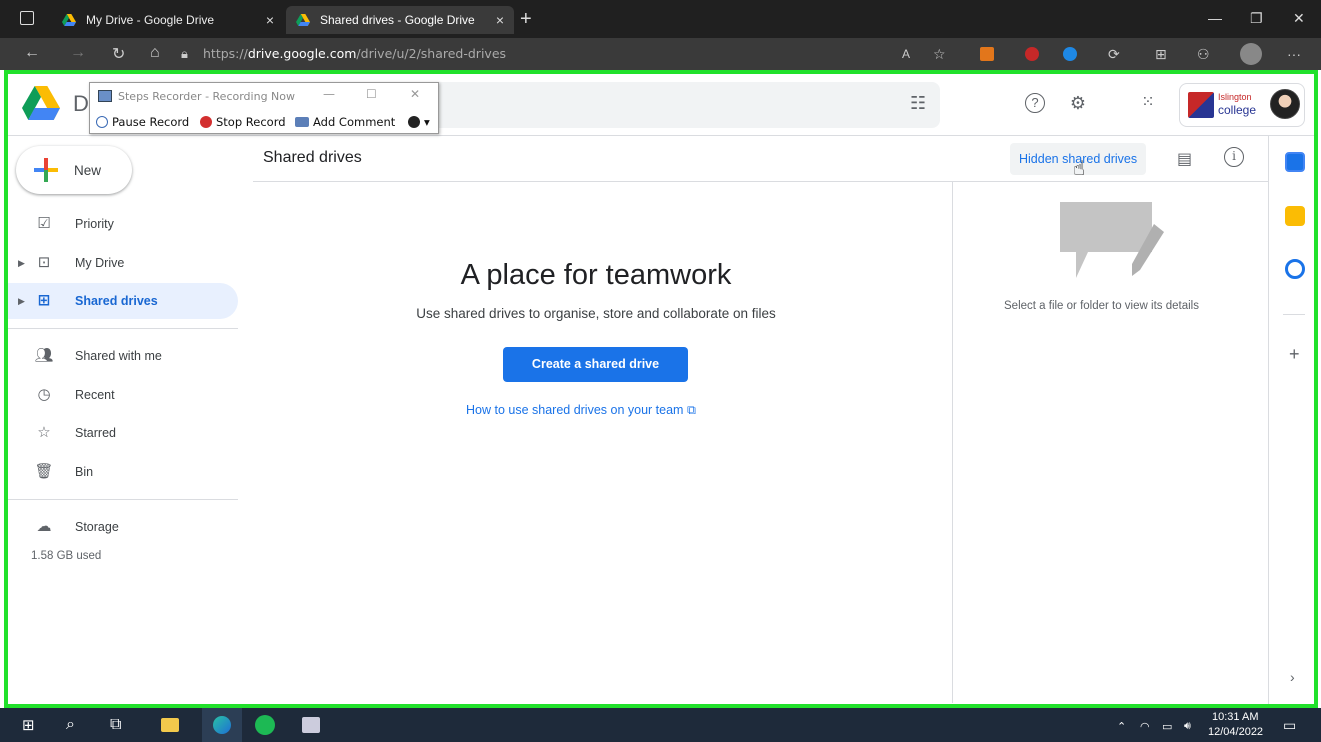 The height and width of the screenshot is (742, 1321). What do you see at coordinates (906, 54) in the screenshot?
I see `read-aloud-icon: A` at bounding box center [906, 54].